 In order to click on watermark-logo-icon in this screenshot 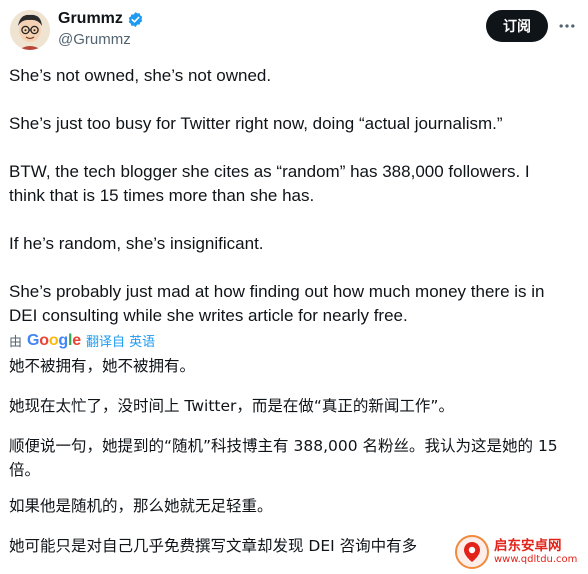, I will do `click(472, 552)`.